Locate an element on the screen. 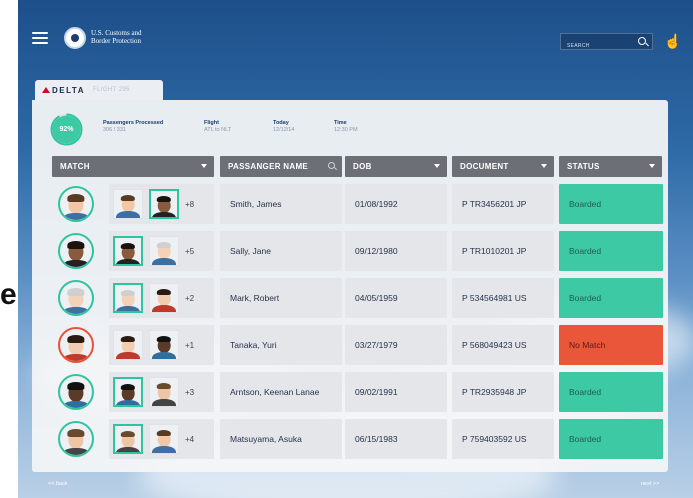 The width and height of the screenshot is (693, 498). passenger-dob: 04/05/1959 is located at coordinates (376, 298).